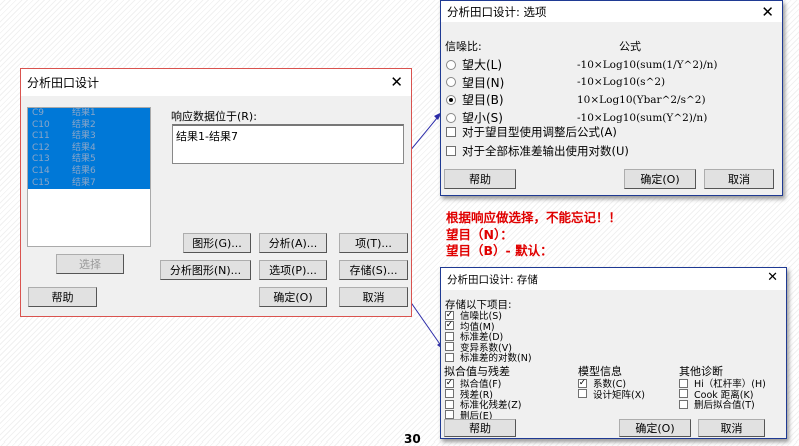  What do you see at coordinates (41, 170) in the screenshot?
I see `column-id: C14` at bounding box center [41, 170].